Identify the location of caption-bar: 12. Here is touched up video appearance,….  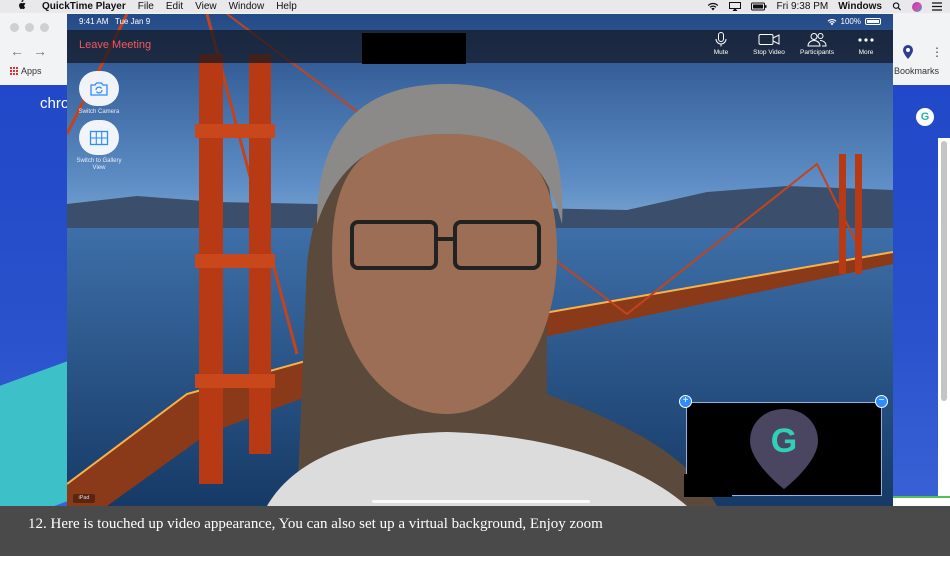
(475, 531).